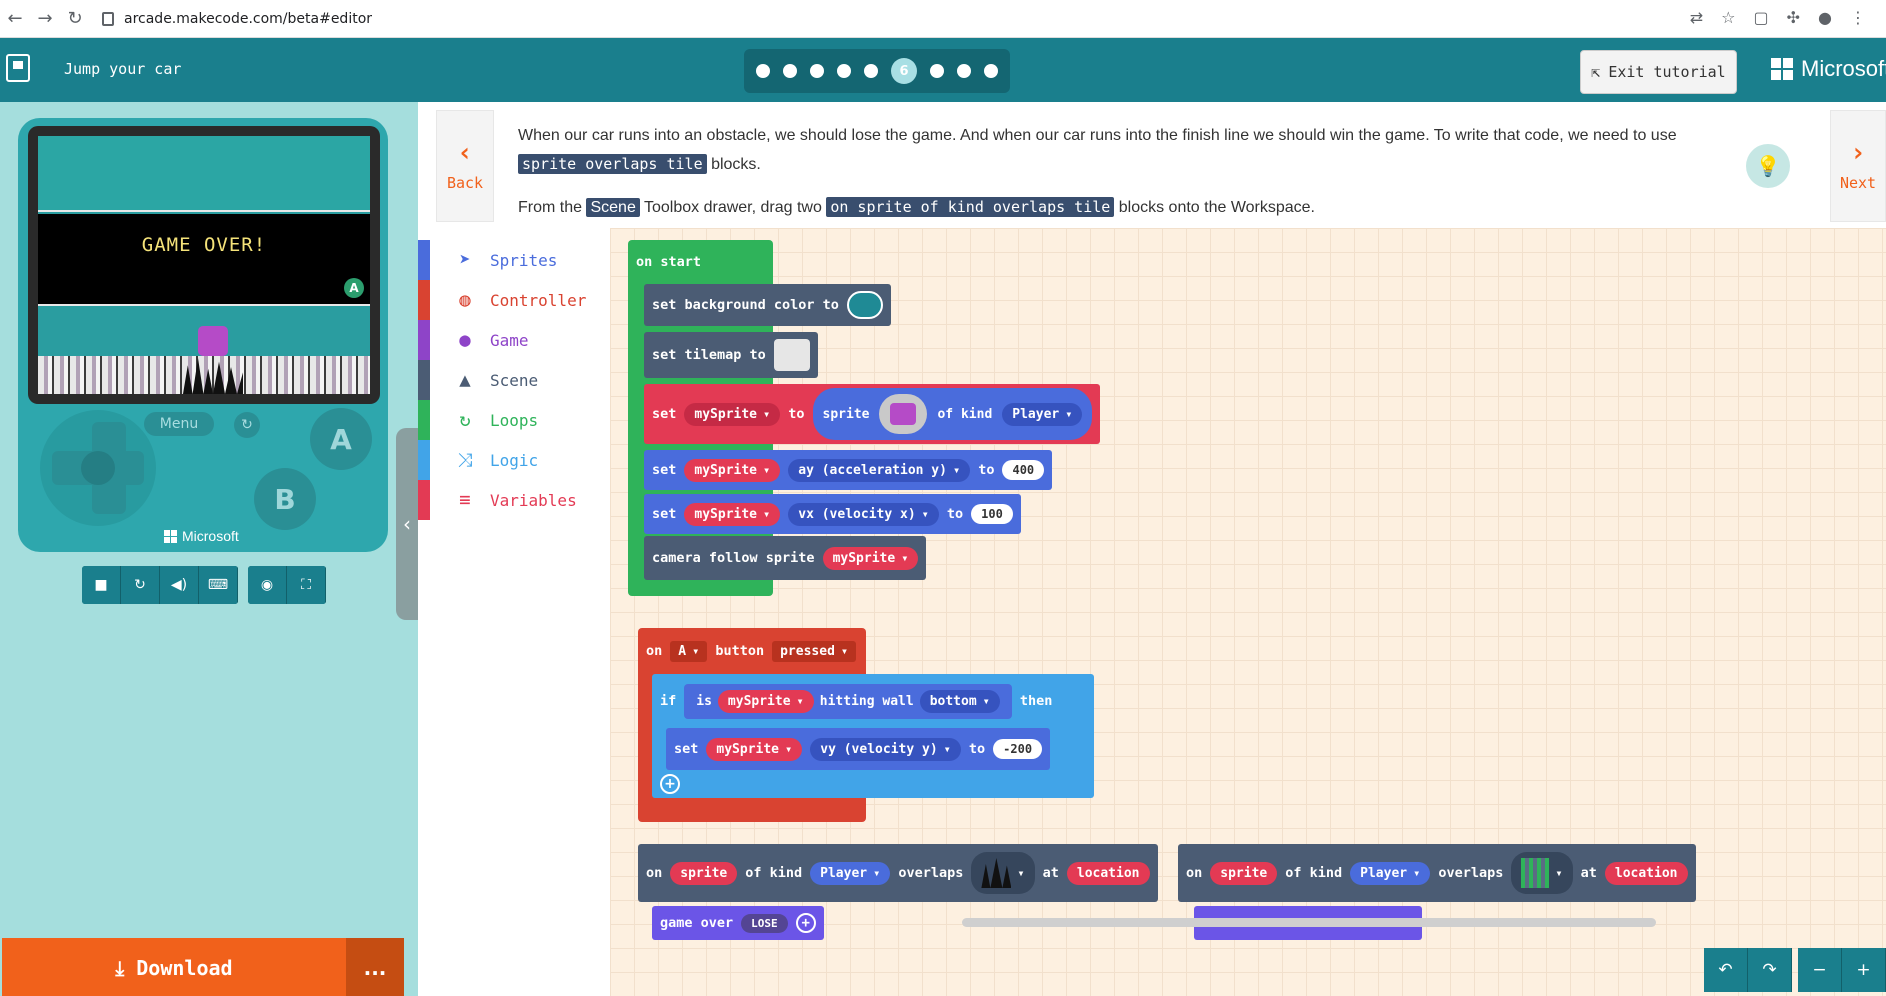 The width and height of the screenshot is (1886, 996). What do you see at coordinates (407, 524) in the screenshot?
I see `collapse-simulator-icon: ‹` at bounding box center [407, 524].